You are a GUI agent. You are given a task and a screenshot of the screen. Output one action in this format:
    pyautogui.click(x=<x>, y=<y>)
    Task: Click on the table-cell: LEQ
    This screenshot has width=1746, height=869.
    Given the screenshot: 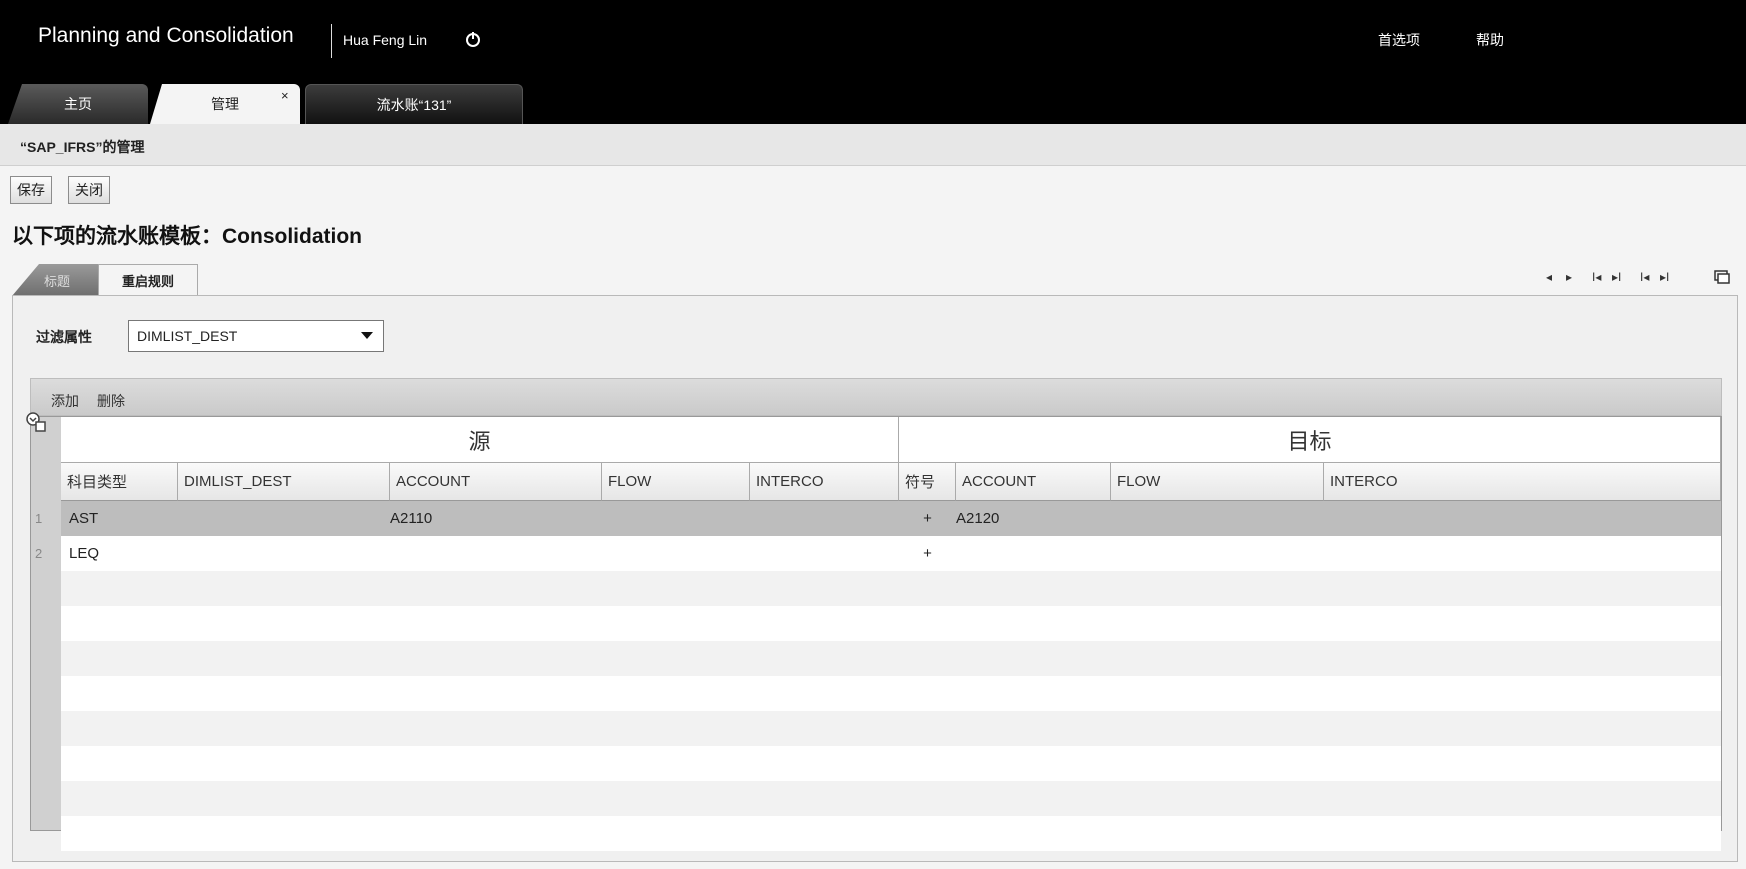 What is the action you would take?
    pyautogui.click(x=84, y=553)
    